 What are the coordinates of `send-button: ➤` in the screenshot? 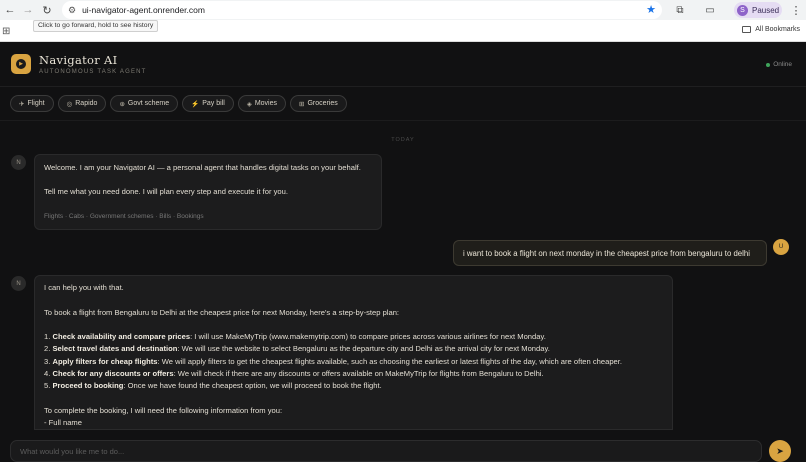 It's located at (780, 451).